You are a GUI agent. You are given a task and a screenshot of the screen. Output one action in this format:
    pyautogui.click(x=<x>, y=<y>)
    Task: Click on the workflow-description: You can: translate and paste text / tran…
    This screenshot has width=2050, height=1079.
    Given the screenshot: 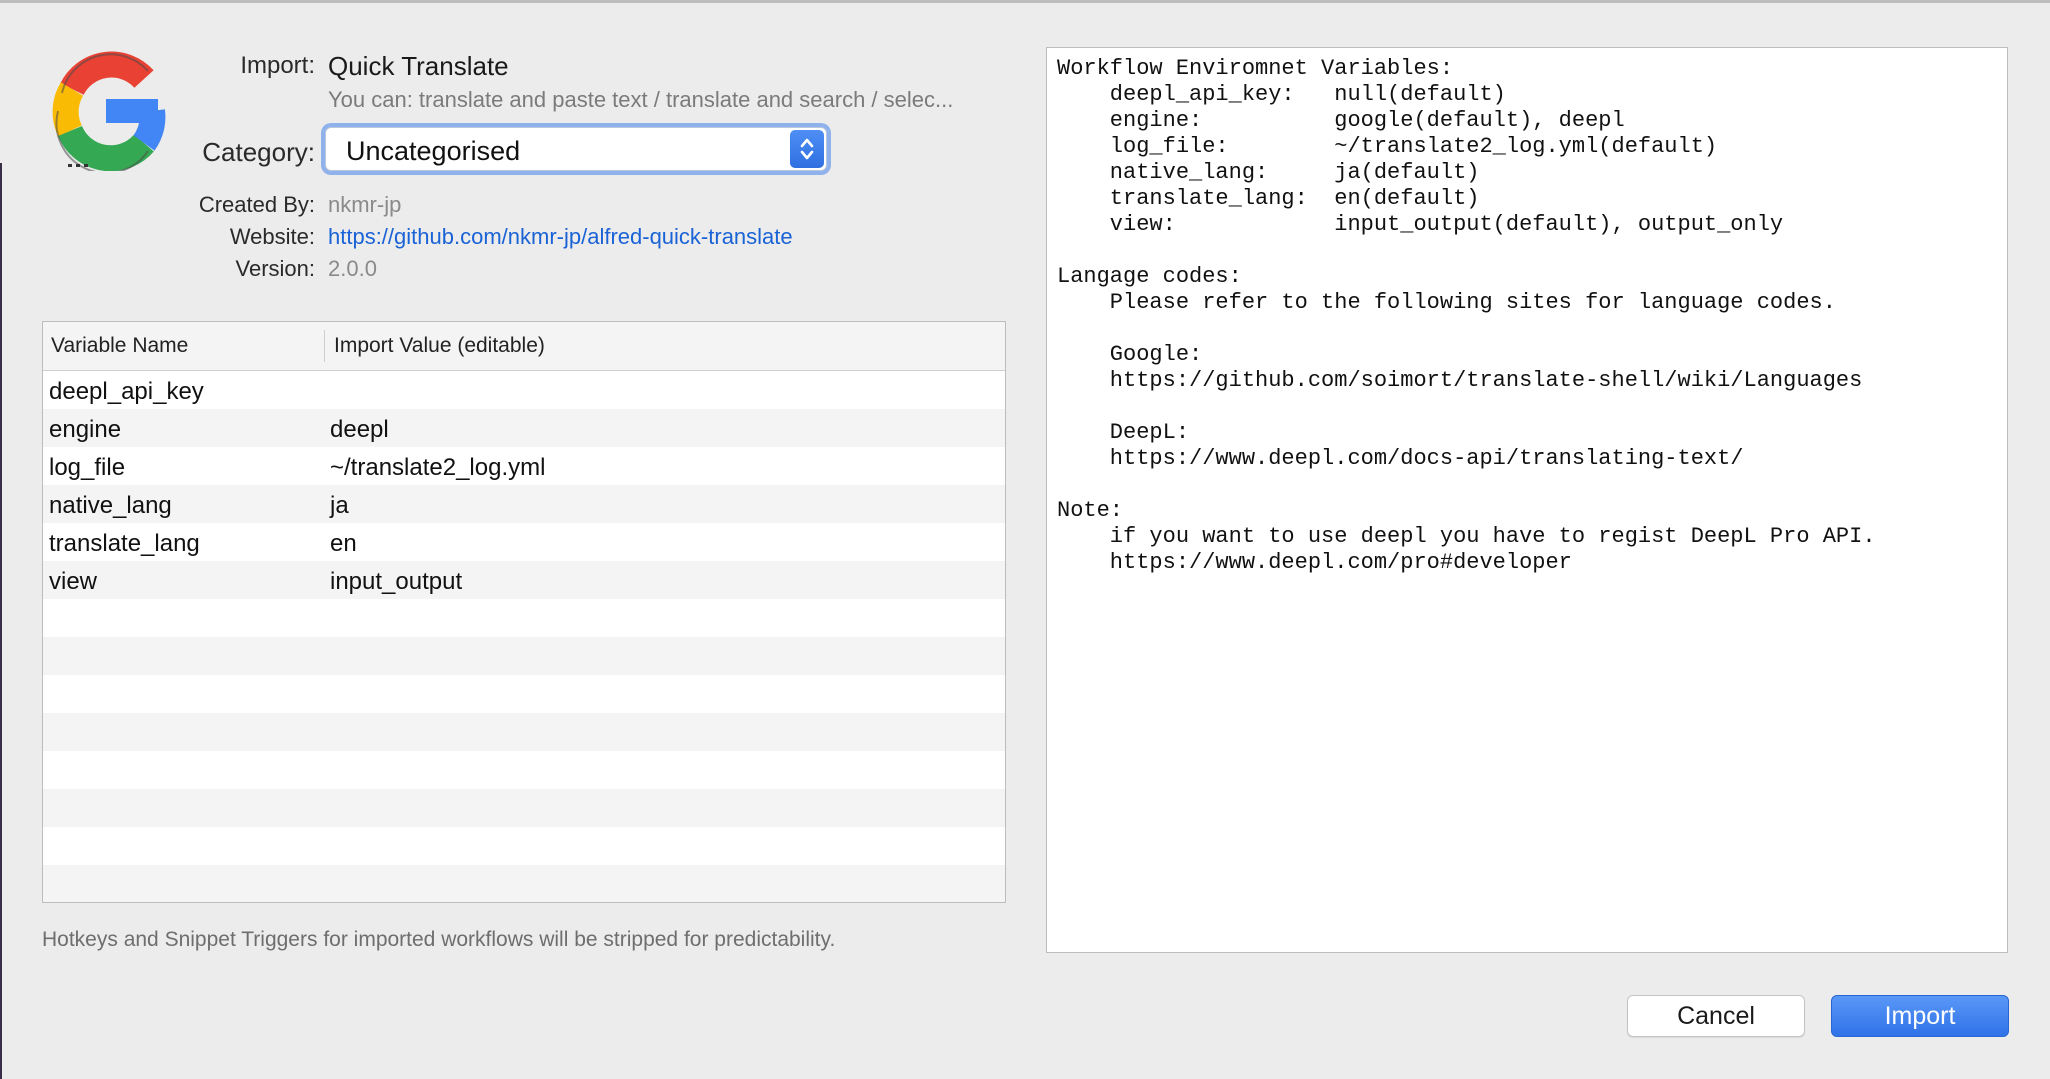 What is the action you would take?
    pyautogui.click(x=641, y=99)
    